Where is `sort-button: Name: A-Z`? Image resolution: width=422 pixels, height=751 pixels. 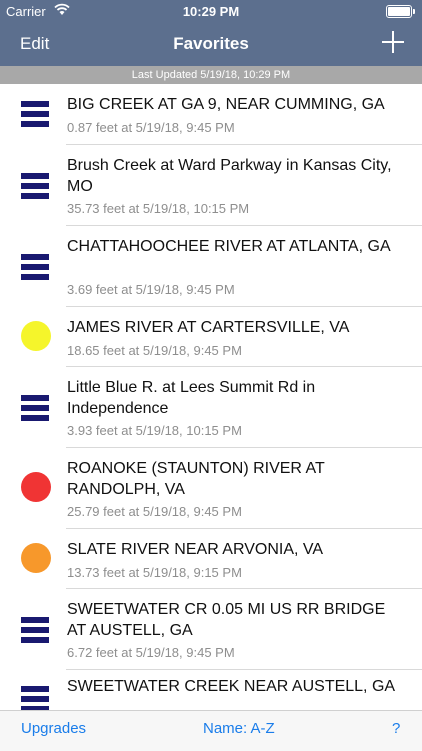
sort-button: Name: A-Z is located at coordinates (239, 728).